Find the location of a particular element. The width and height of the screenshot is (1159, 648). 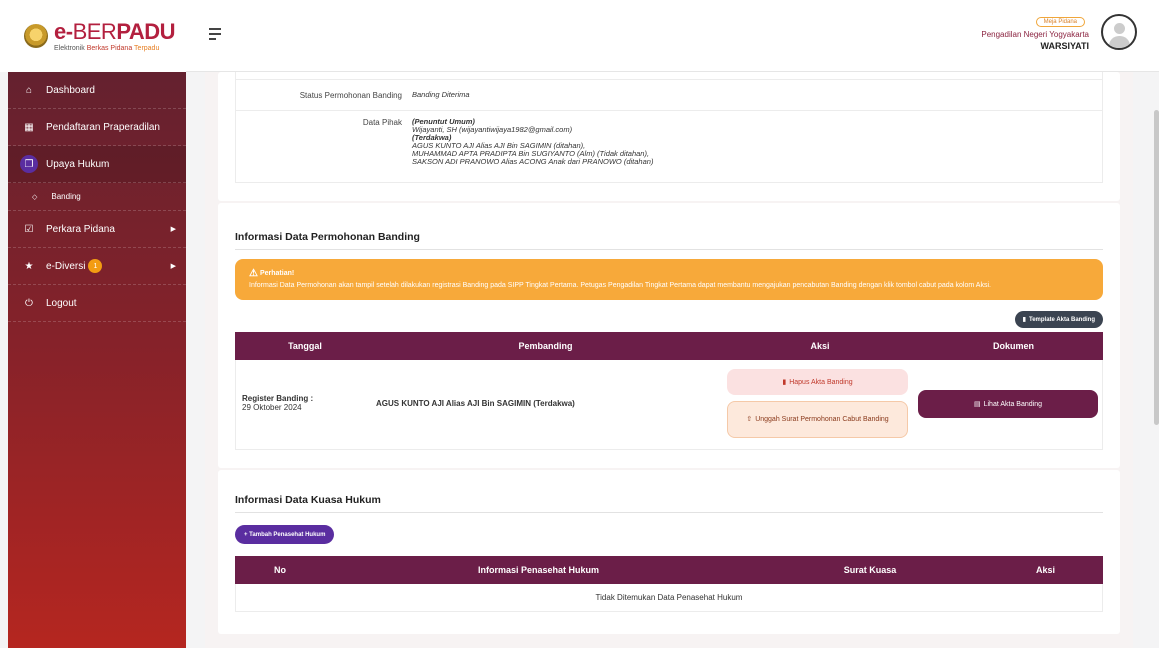

brand-tagline-2: Berkas Pidana is located at coordinates (110, 48).